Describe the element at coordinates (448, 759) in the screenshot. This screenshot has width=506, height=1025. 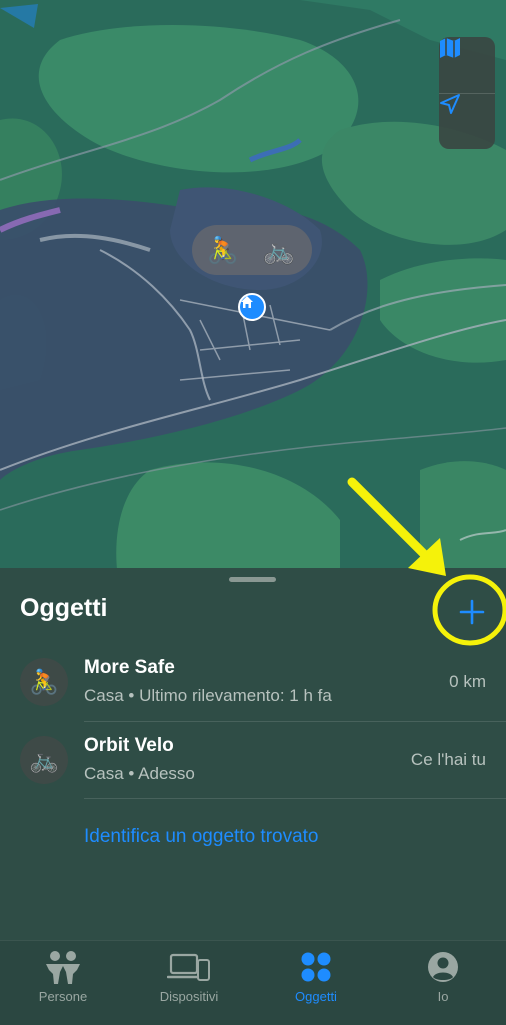
I see `item-distance: Ce l'hai tu` at that location.